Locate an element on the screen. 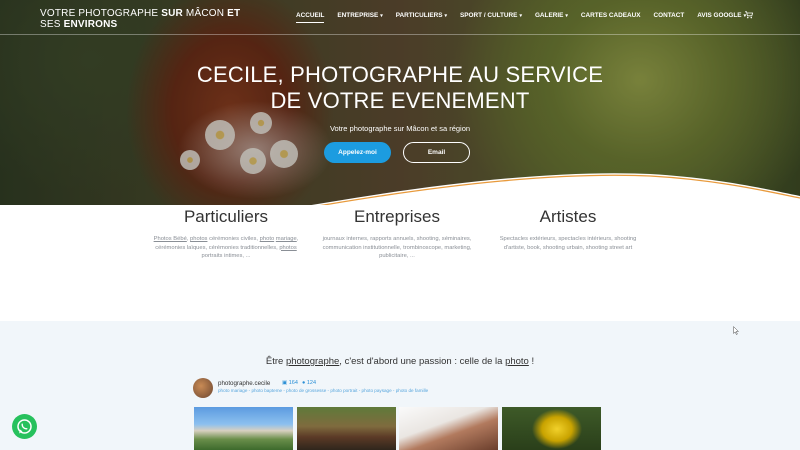  posts-count: ▣ 164 is located at coordinates (290, 383).